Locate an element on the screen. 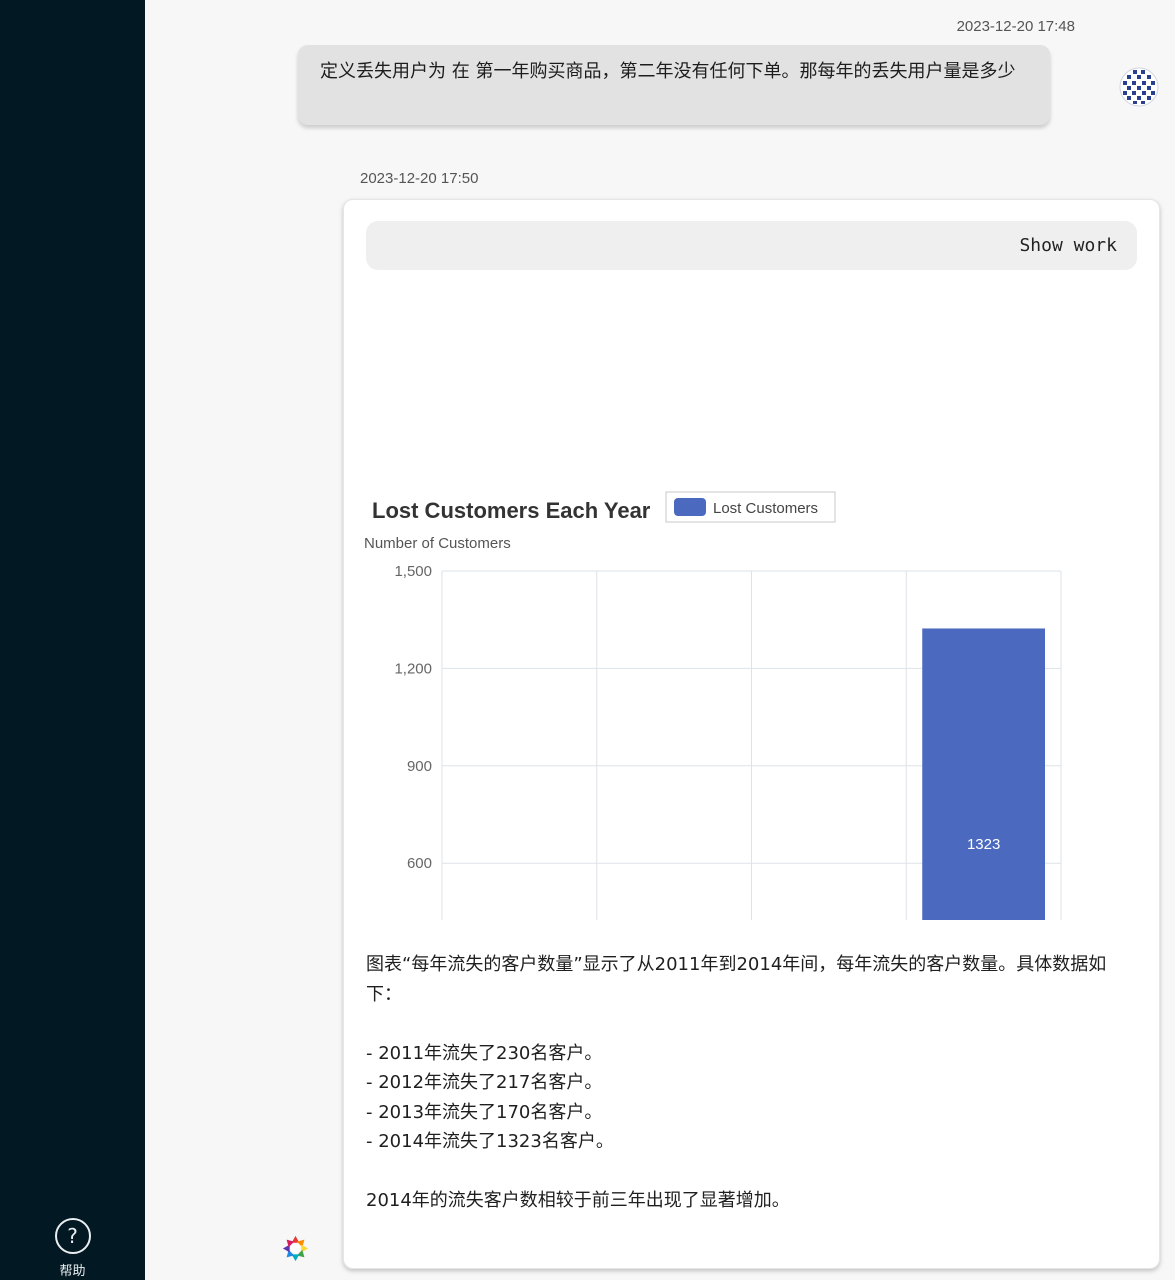  bot-message-timestamp: 2023-12-20 17:50 is located at coordinates (419, 178).